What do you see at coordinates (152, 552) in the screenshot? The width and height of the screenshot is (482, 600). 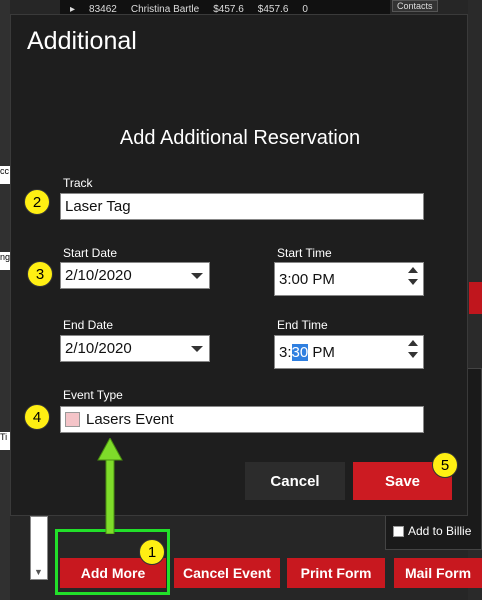 I see `step-badge-1: 1` at bounding box center [152, 552].